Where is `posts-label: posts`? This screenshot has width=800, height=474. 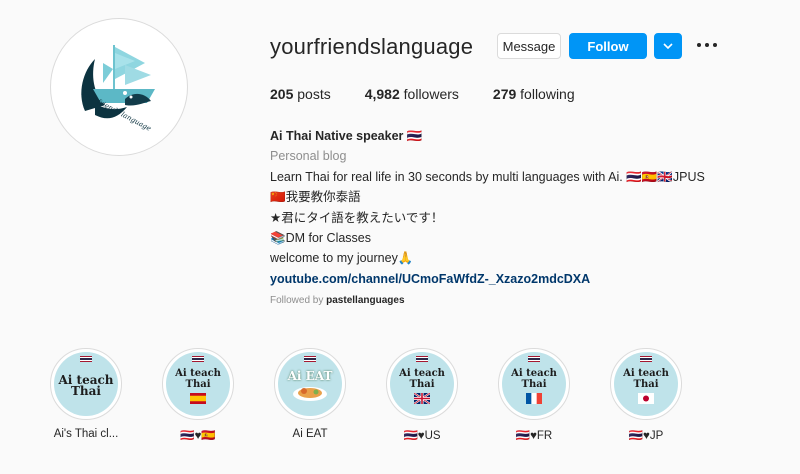
posts-label: posts is located at coordinates (314, 94).